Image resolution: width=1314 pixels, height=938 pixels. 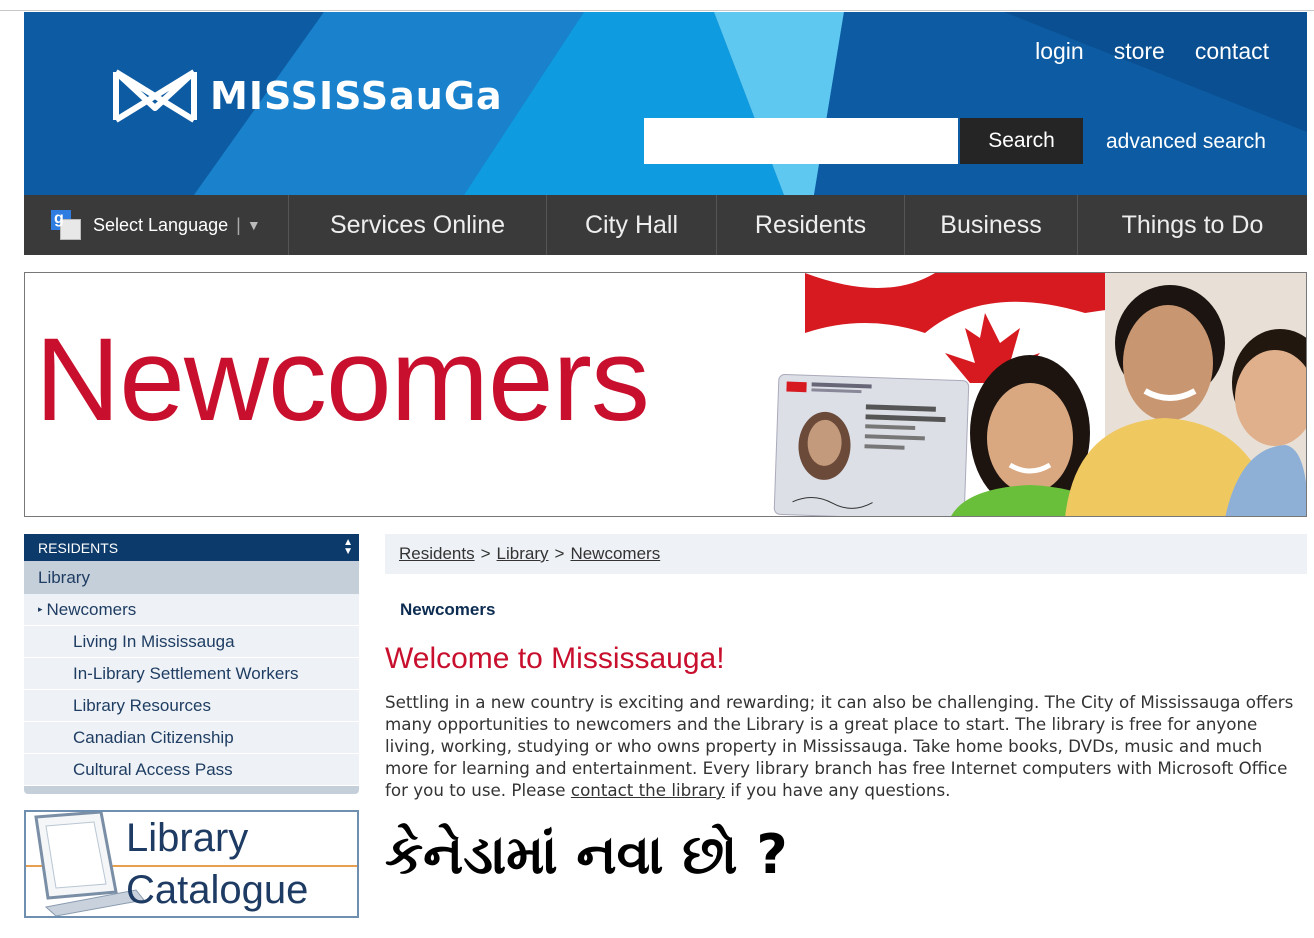 I want to click on mississauga-logo: MISSISSauGa, so click(x=307, y=96).